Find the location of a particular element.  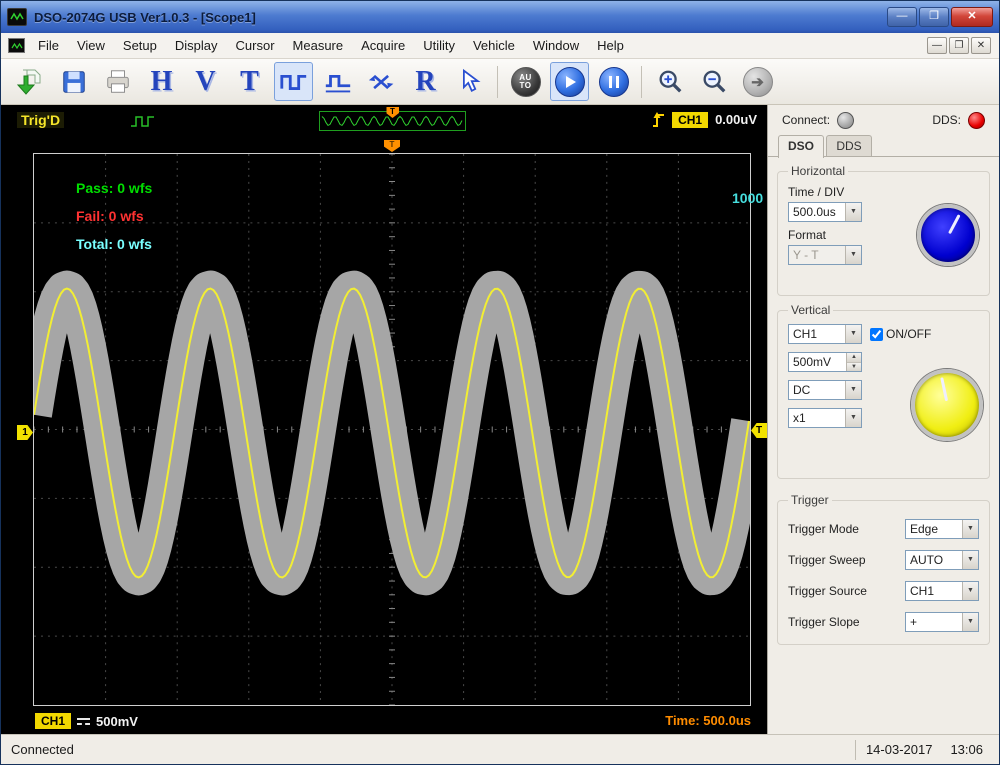

trigger-status-strip: Trig'D T CH1 0.00uV is located at coordinates (384, 121).